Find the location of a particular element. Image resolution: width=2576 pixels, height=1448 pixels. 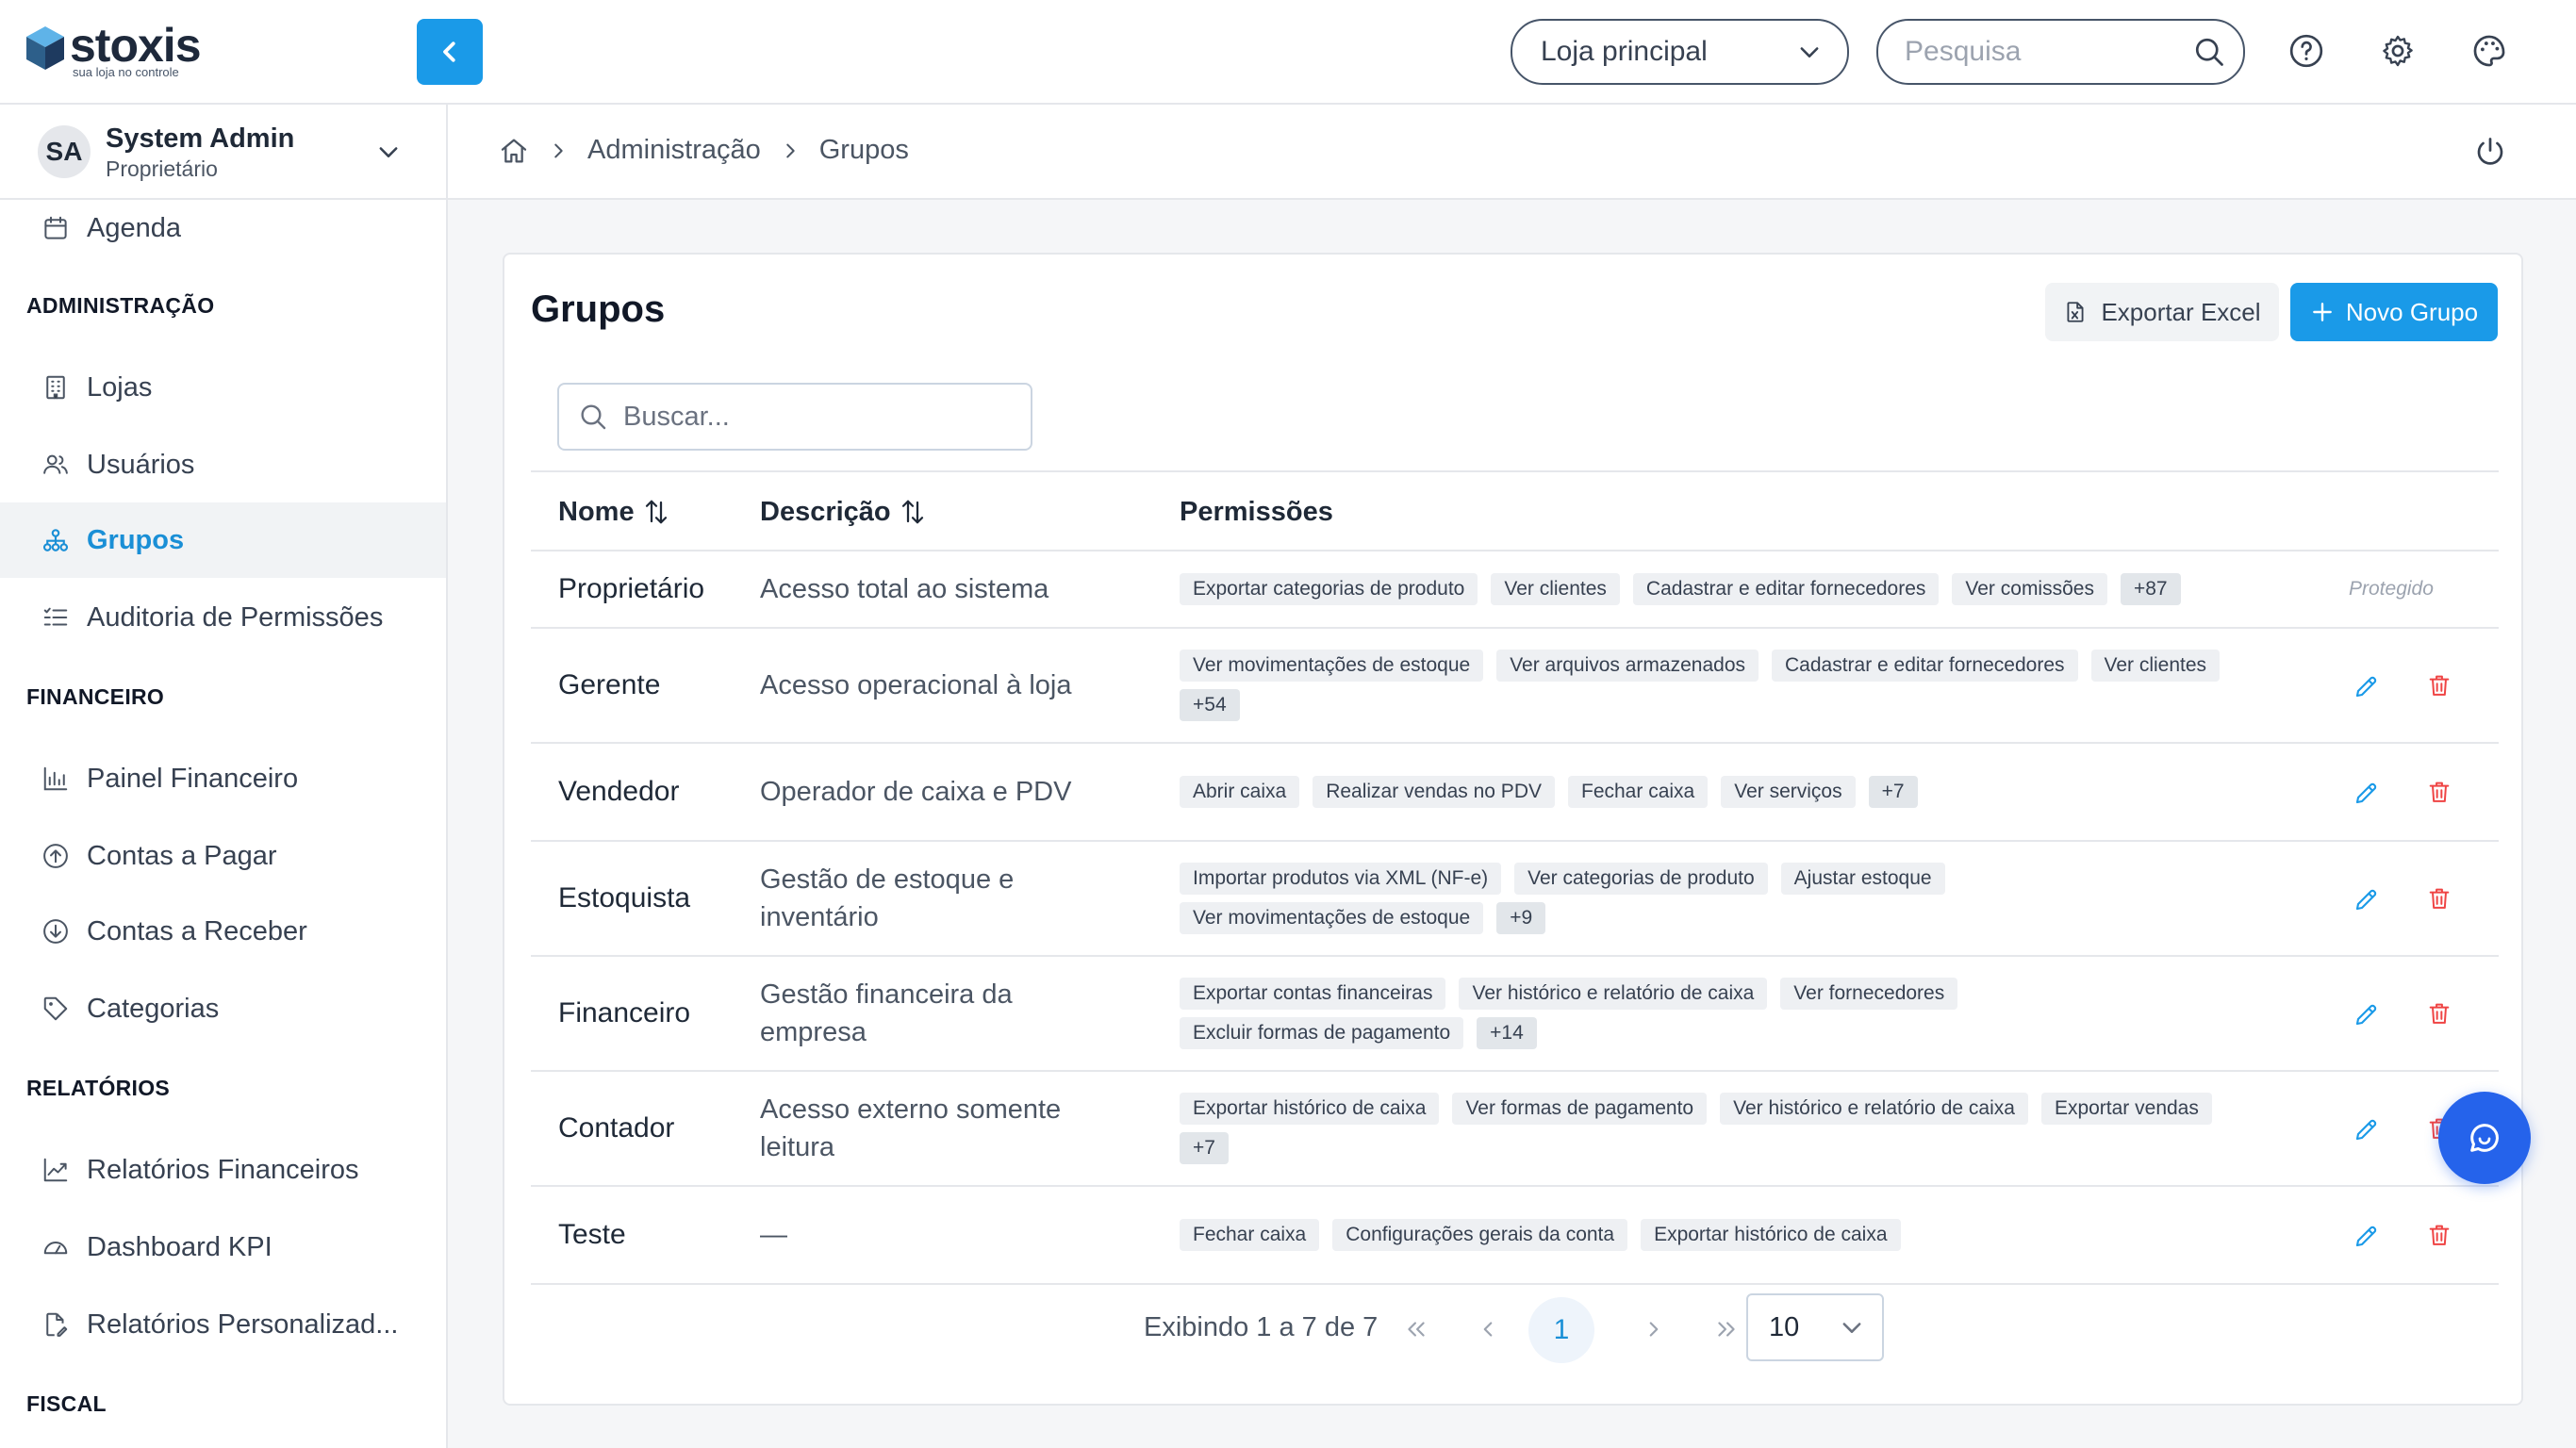

sidebar-item-contas-receber: Contas a Receber is located at coordinates (223, 931).